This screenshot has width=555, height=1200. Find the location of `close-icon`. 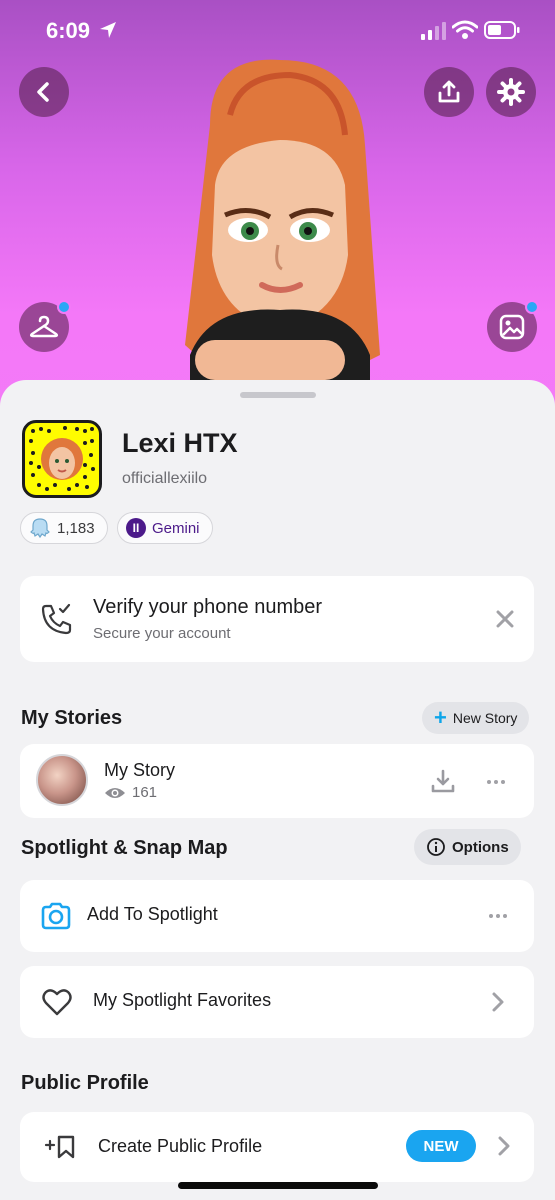

close-icon is located at coordinates (505, 619).